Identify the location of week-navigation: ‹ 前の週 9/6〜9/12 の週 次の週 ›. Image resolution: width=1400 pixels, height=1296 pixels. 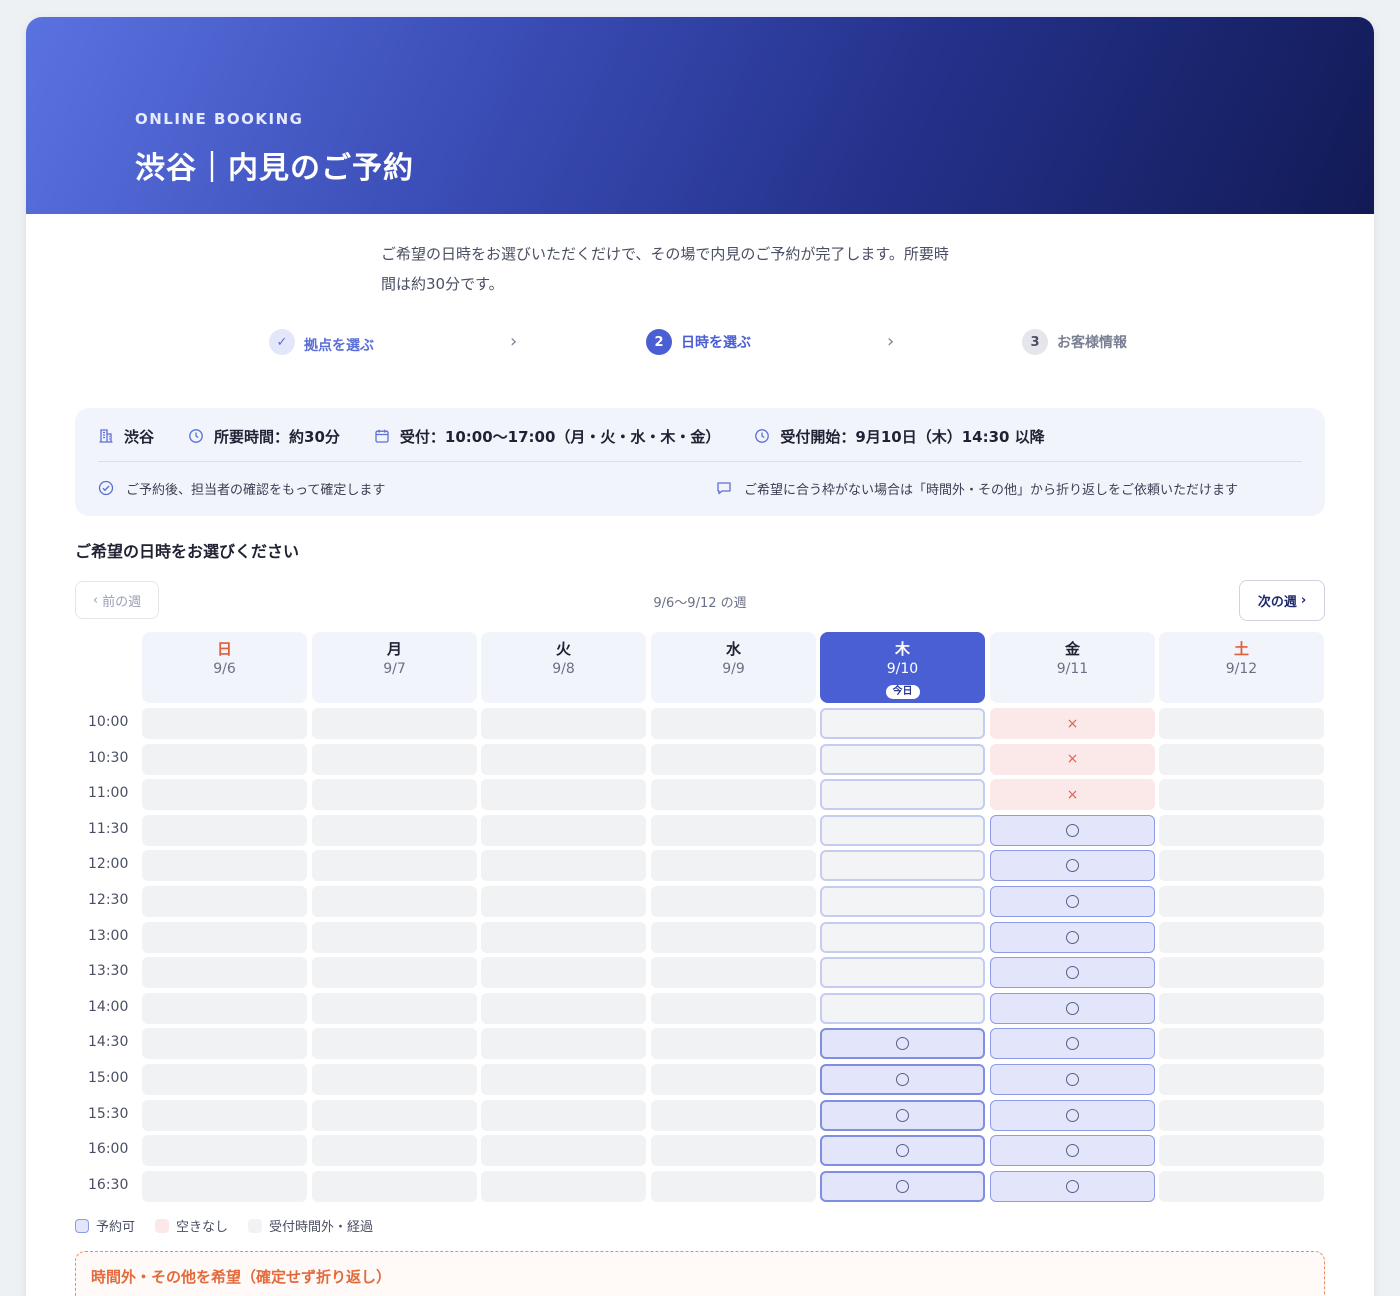
(700, 600).